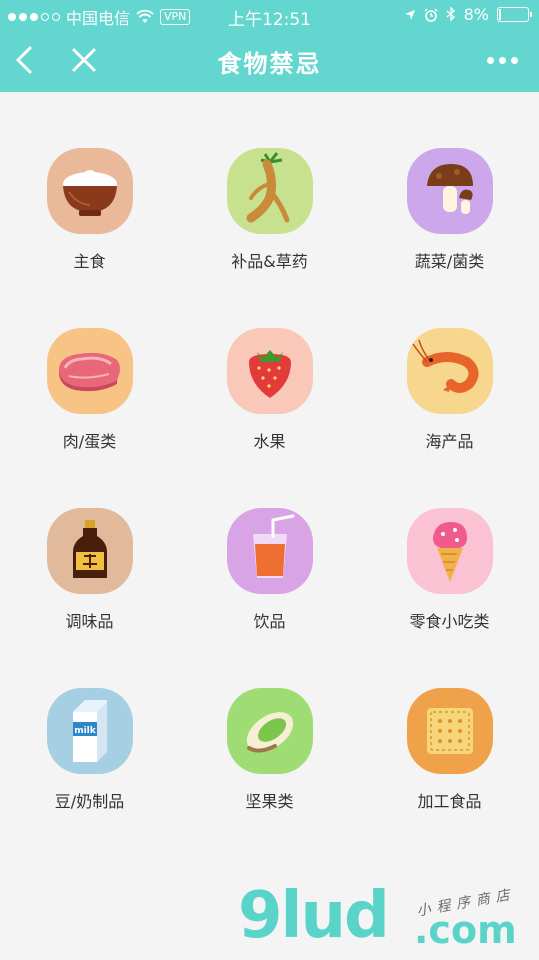  I want to click on meat-icon, so click(90, 371).